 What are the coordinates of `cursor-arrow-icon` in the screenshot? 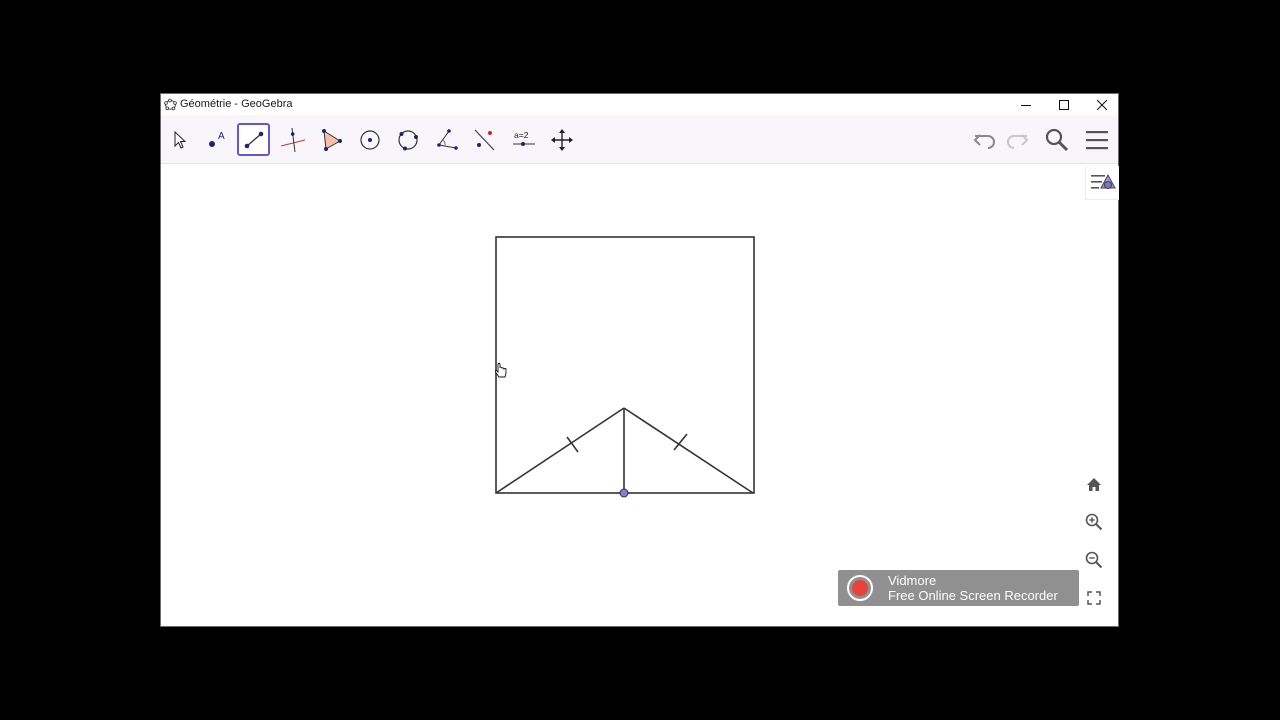 It's located at (180, 139).